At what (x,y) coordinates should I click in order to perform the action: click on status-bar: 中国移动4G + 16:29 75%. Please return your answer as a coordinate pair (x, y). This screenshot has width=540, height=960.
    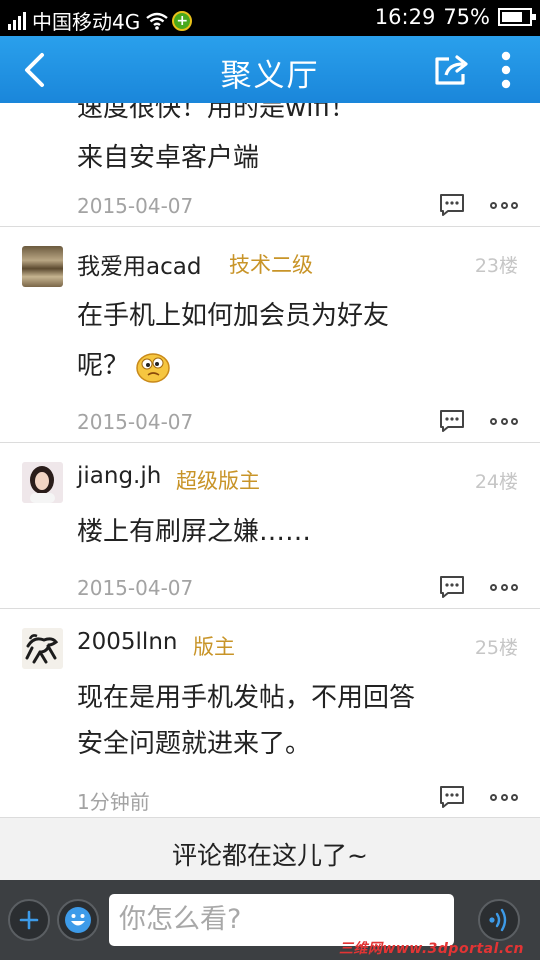
    Looking at the image, I should click on (270, 18).